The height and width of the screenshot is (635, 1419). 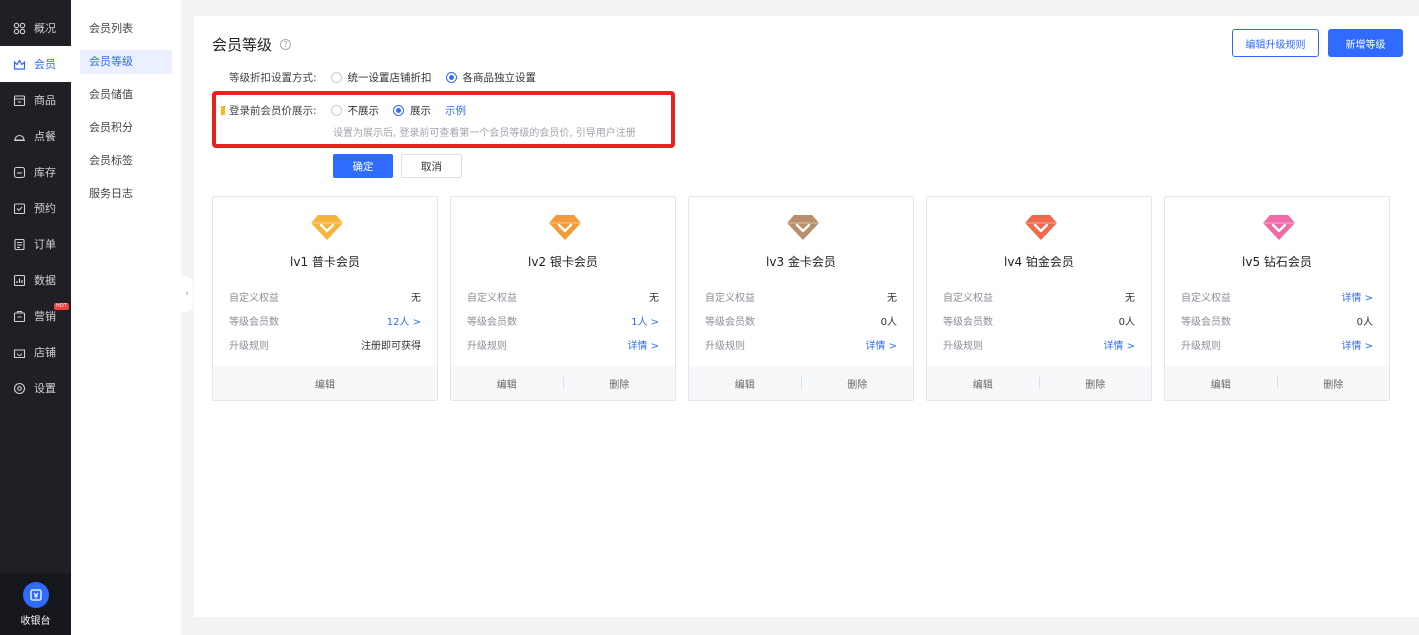 What do you see at coordinates (126, 194) in the screenshot?
I see `subnav-item-5: 服务日志` at bounding box center [126, 194].